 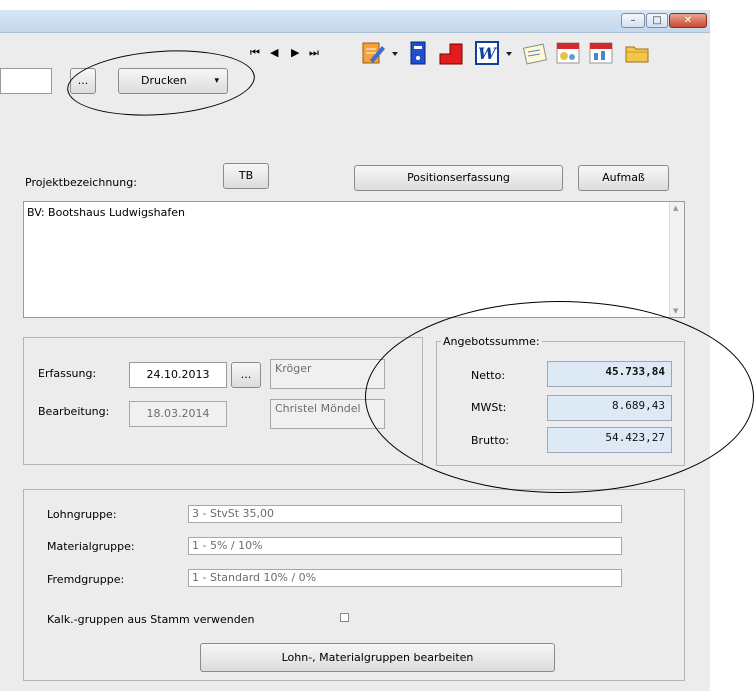 What do you see at coordinates (354, 259) in the screenshot?
I see `project-description-textarea: BV: Bootshaus Ludwigshafen ▲ ▼` at bounding box center [354, 259].